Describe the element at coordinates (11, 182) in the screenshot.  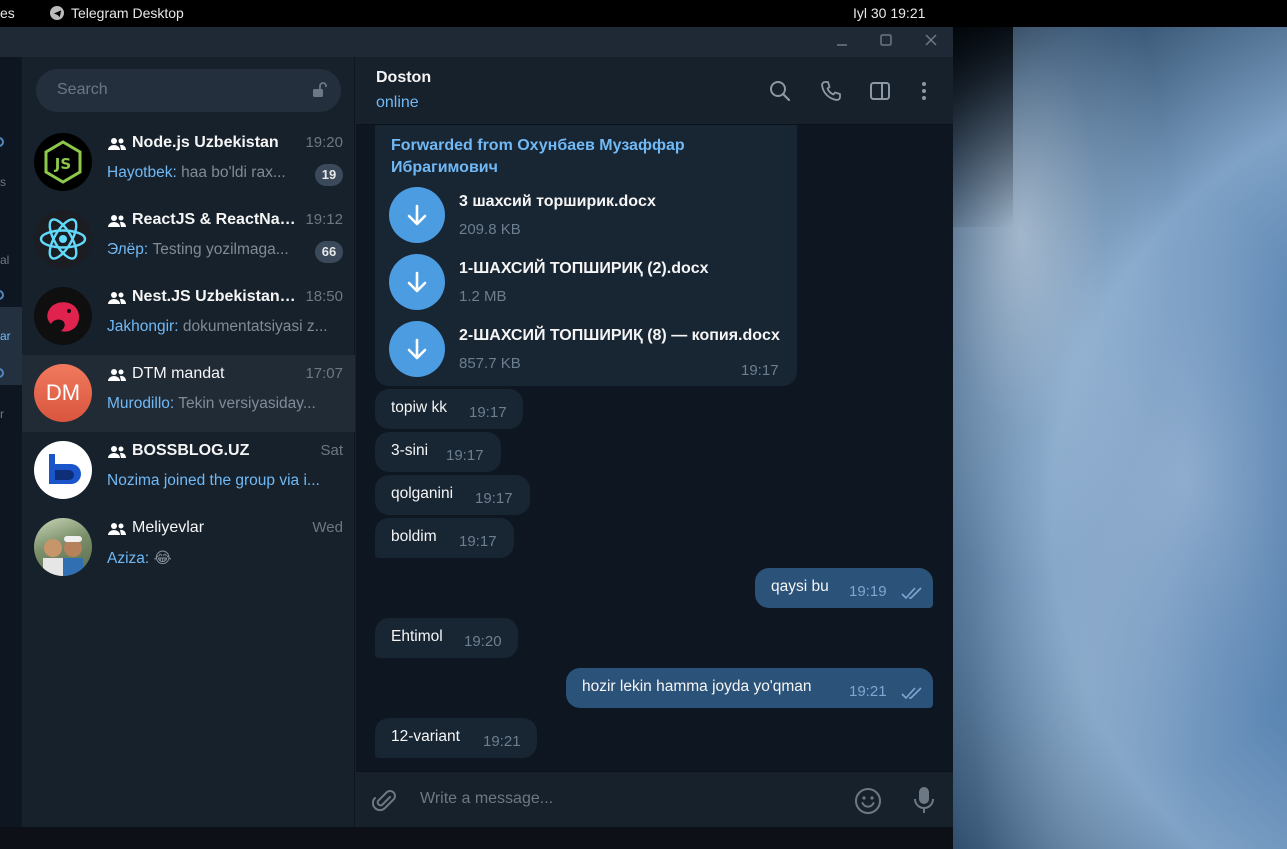
I see `folder-label: s` at that location.